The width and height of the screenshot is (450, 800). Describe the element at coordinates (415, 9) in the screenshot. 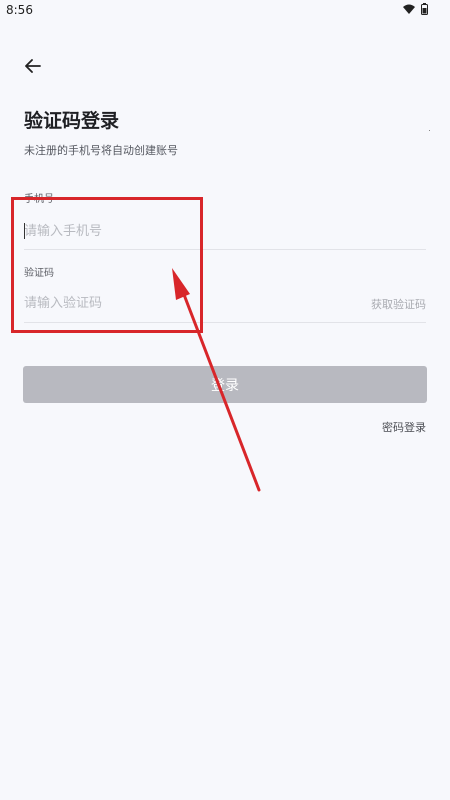

I see `status-icons` at that location.